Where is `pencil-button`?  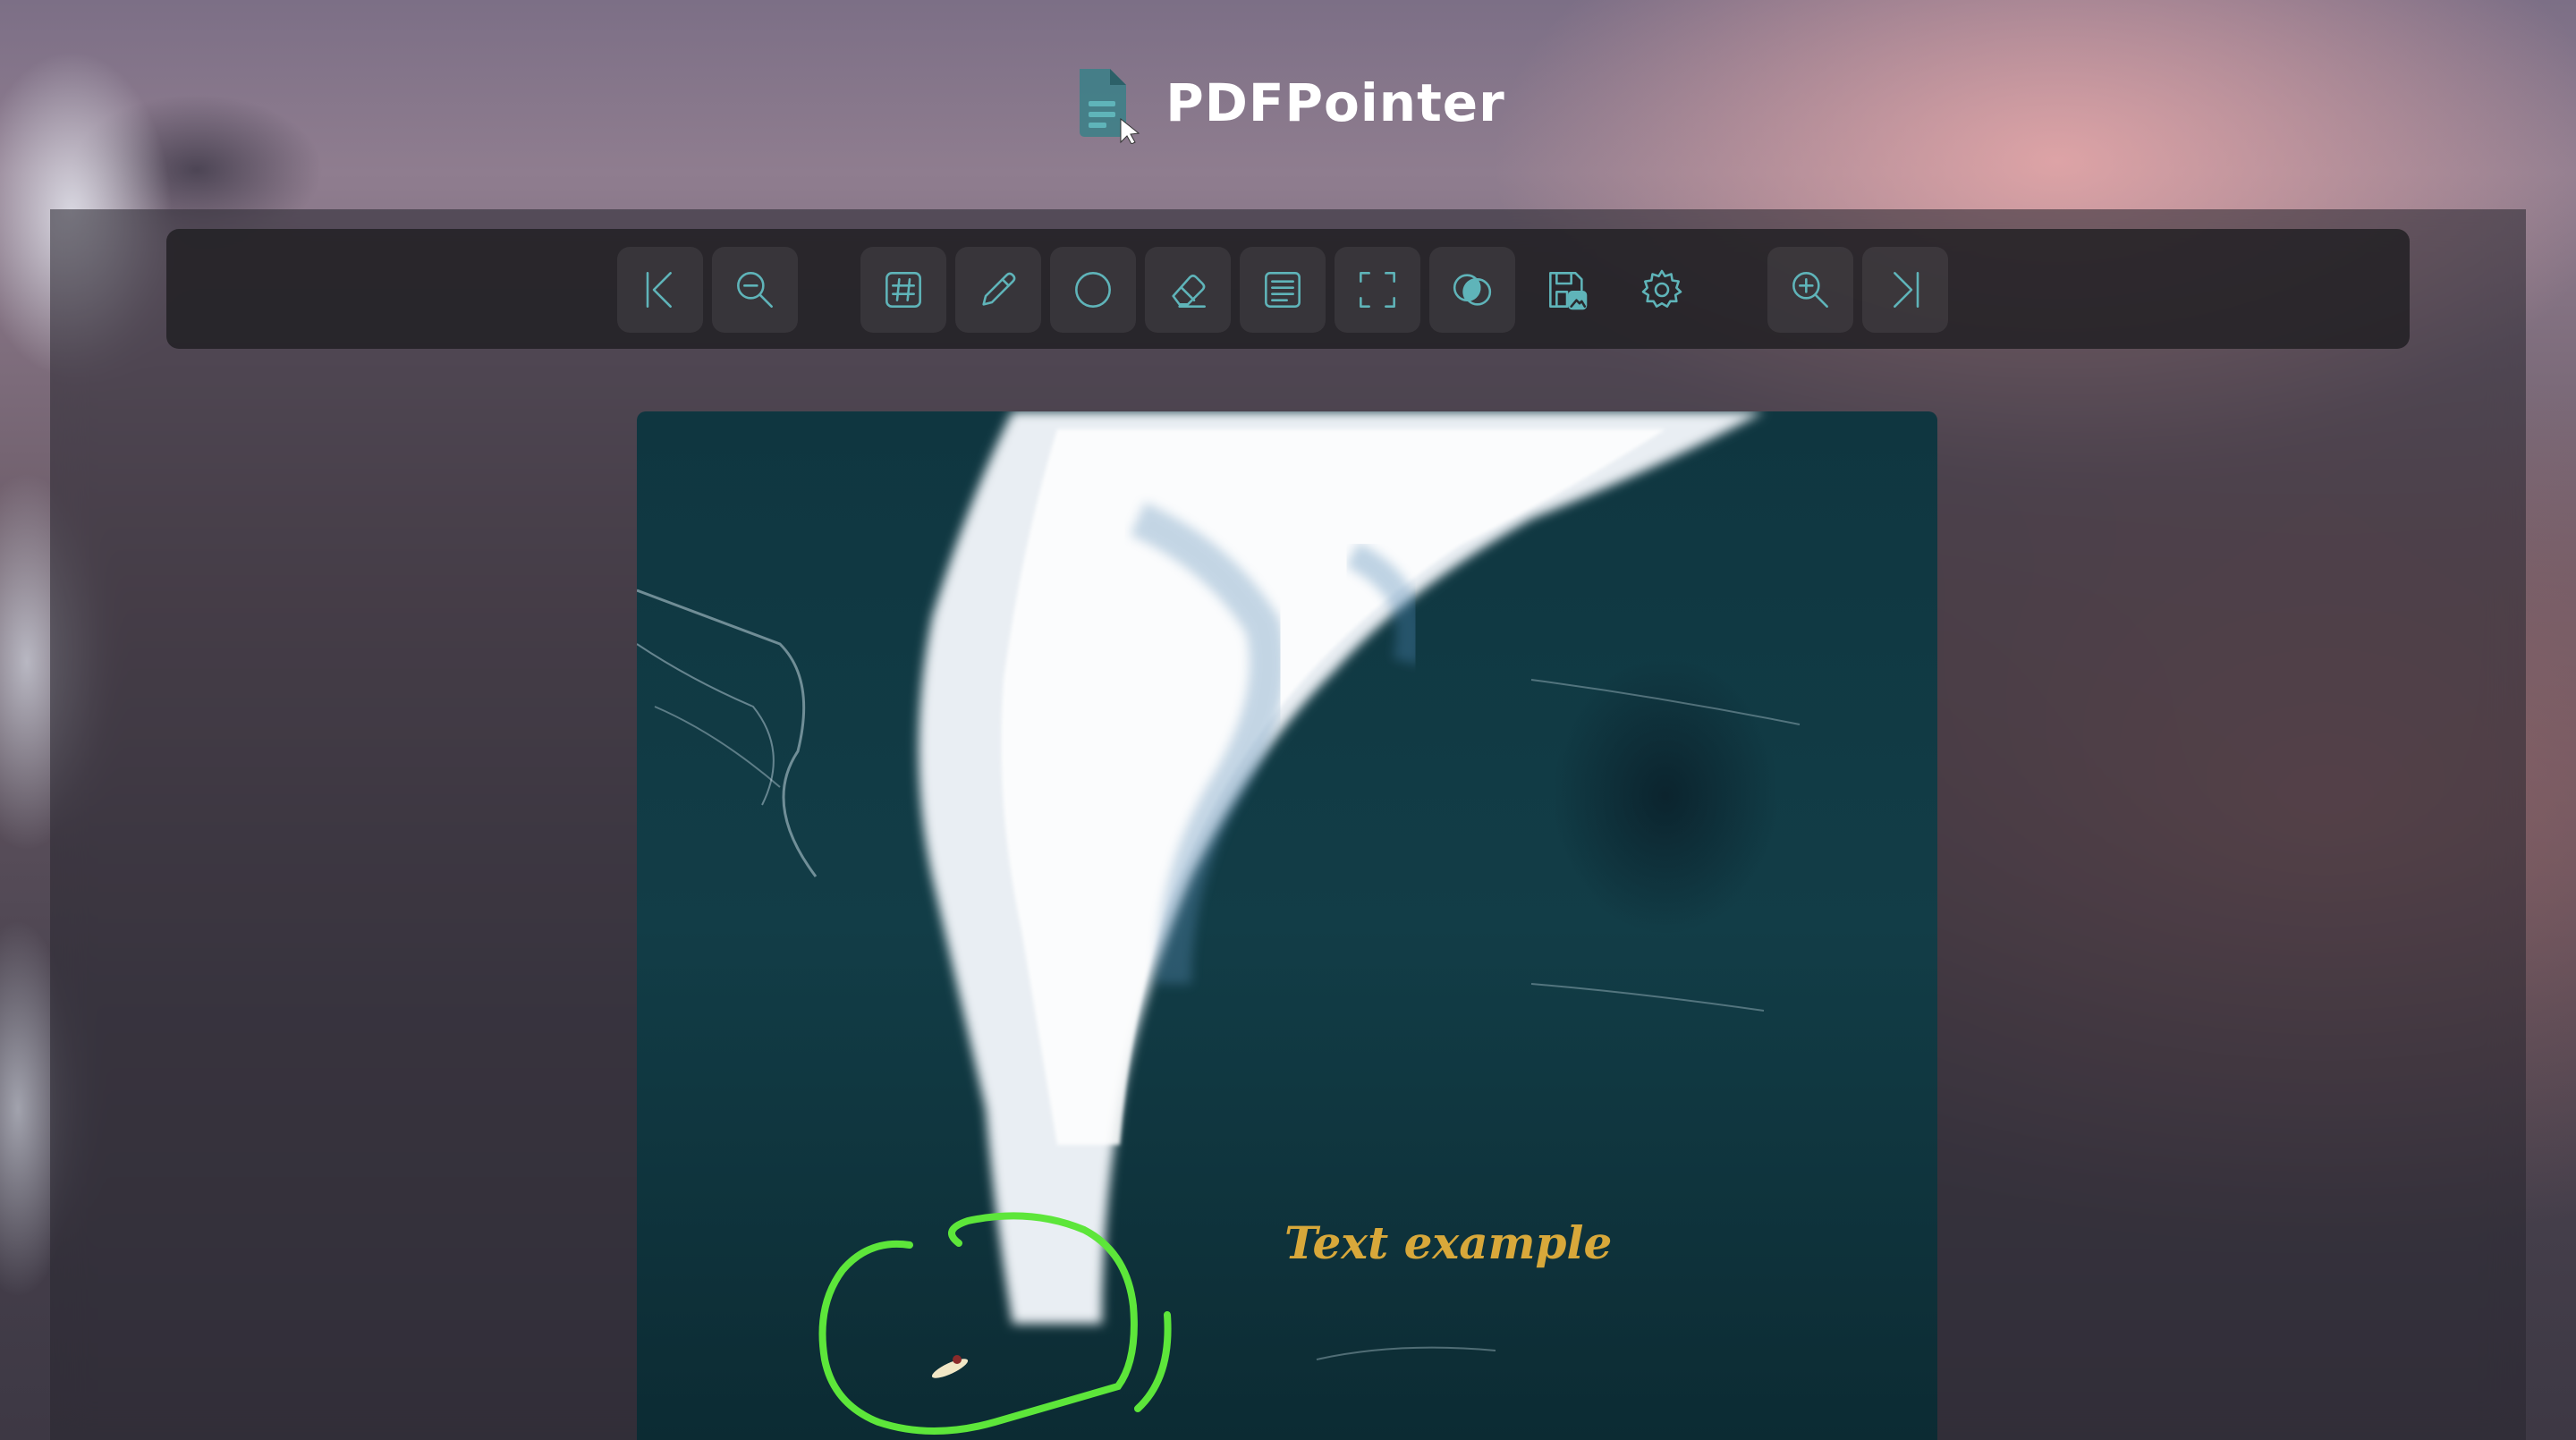 pencil-button is located at coordinates (998, 290).